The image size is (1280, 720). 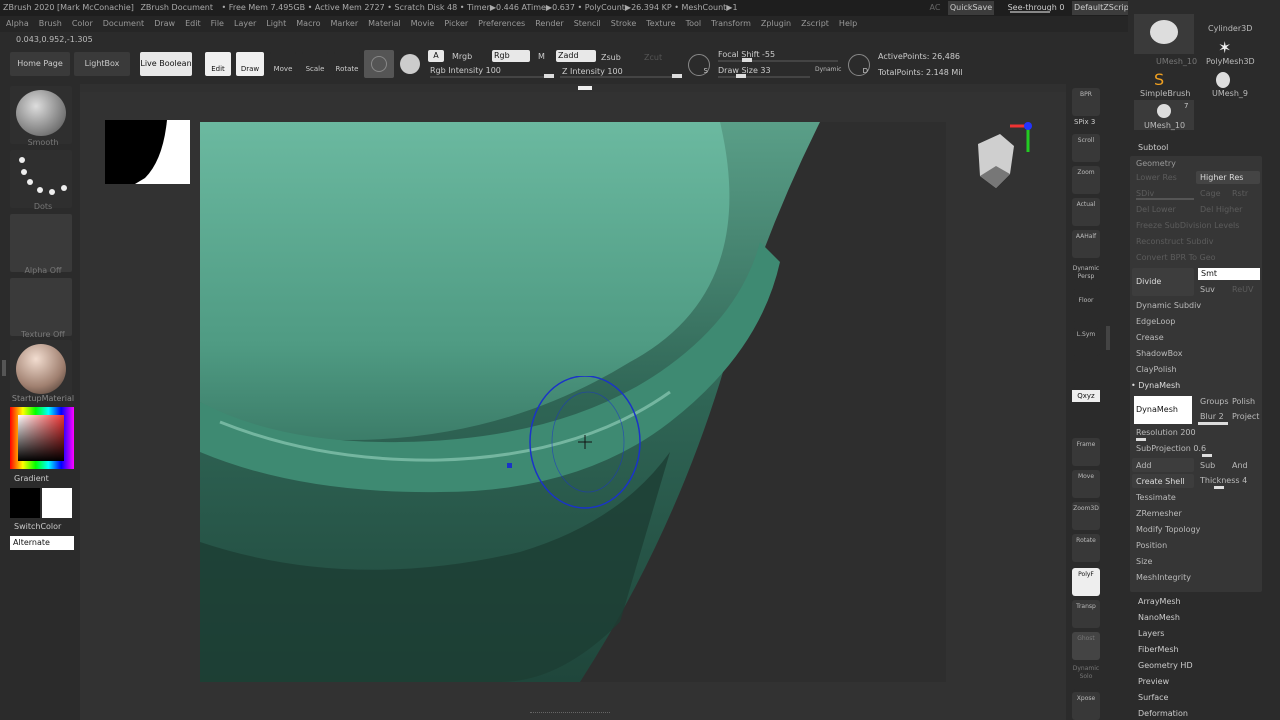 What do you see at coordinates (50, 23) in the screenshot?
I see `menu-brush: Brush` at bounding box center [50, 23].